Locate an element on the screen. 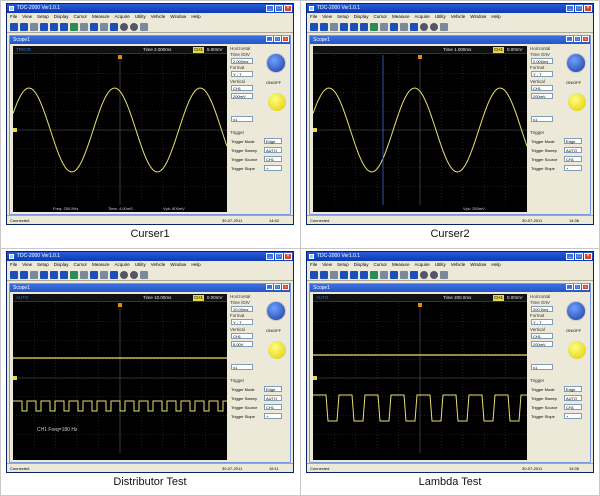  trigger-slope-select: + is located at coordinates (273, 168).